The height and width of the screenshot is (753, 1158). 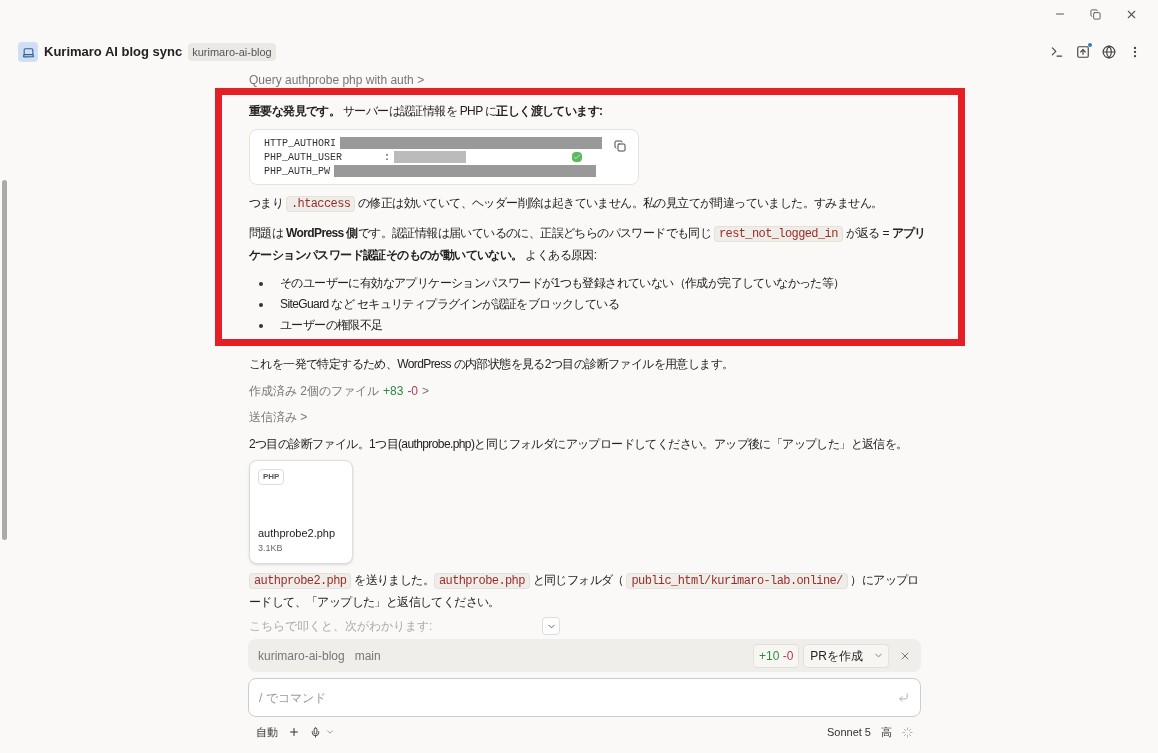 What do you see at coordinates (320, 204) in the screenshot?
I see `inline-code: .htaccess` at bounding box center [320, 204].